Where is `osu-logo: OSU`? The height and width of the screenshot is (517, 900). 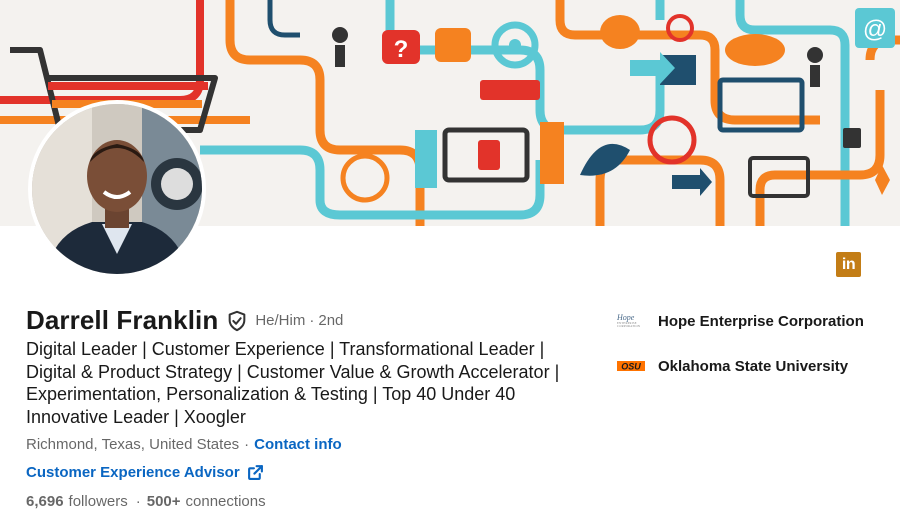 osu-logo: OSU is located at coordinates (632, 366).